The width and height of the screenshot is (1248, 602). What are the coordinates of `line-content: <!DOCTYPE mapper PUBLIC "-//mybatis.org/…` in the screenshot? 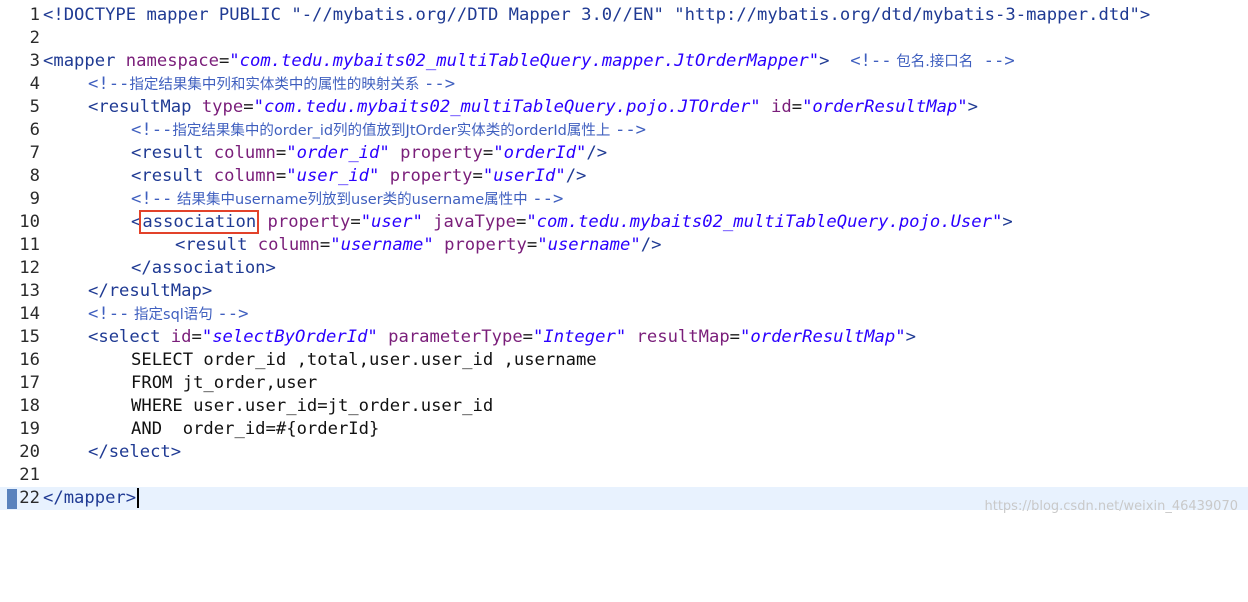 It's located at (597, 15).